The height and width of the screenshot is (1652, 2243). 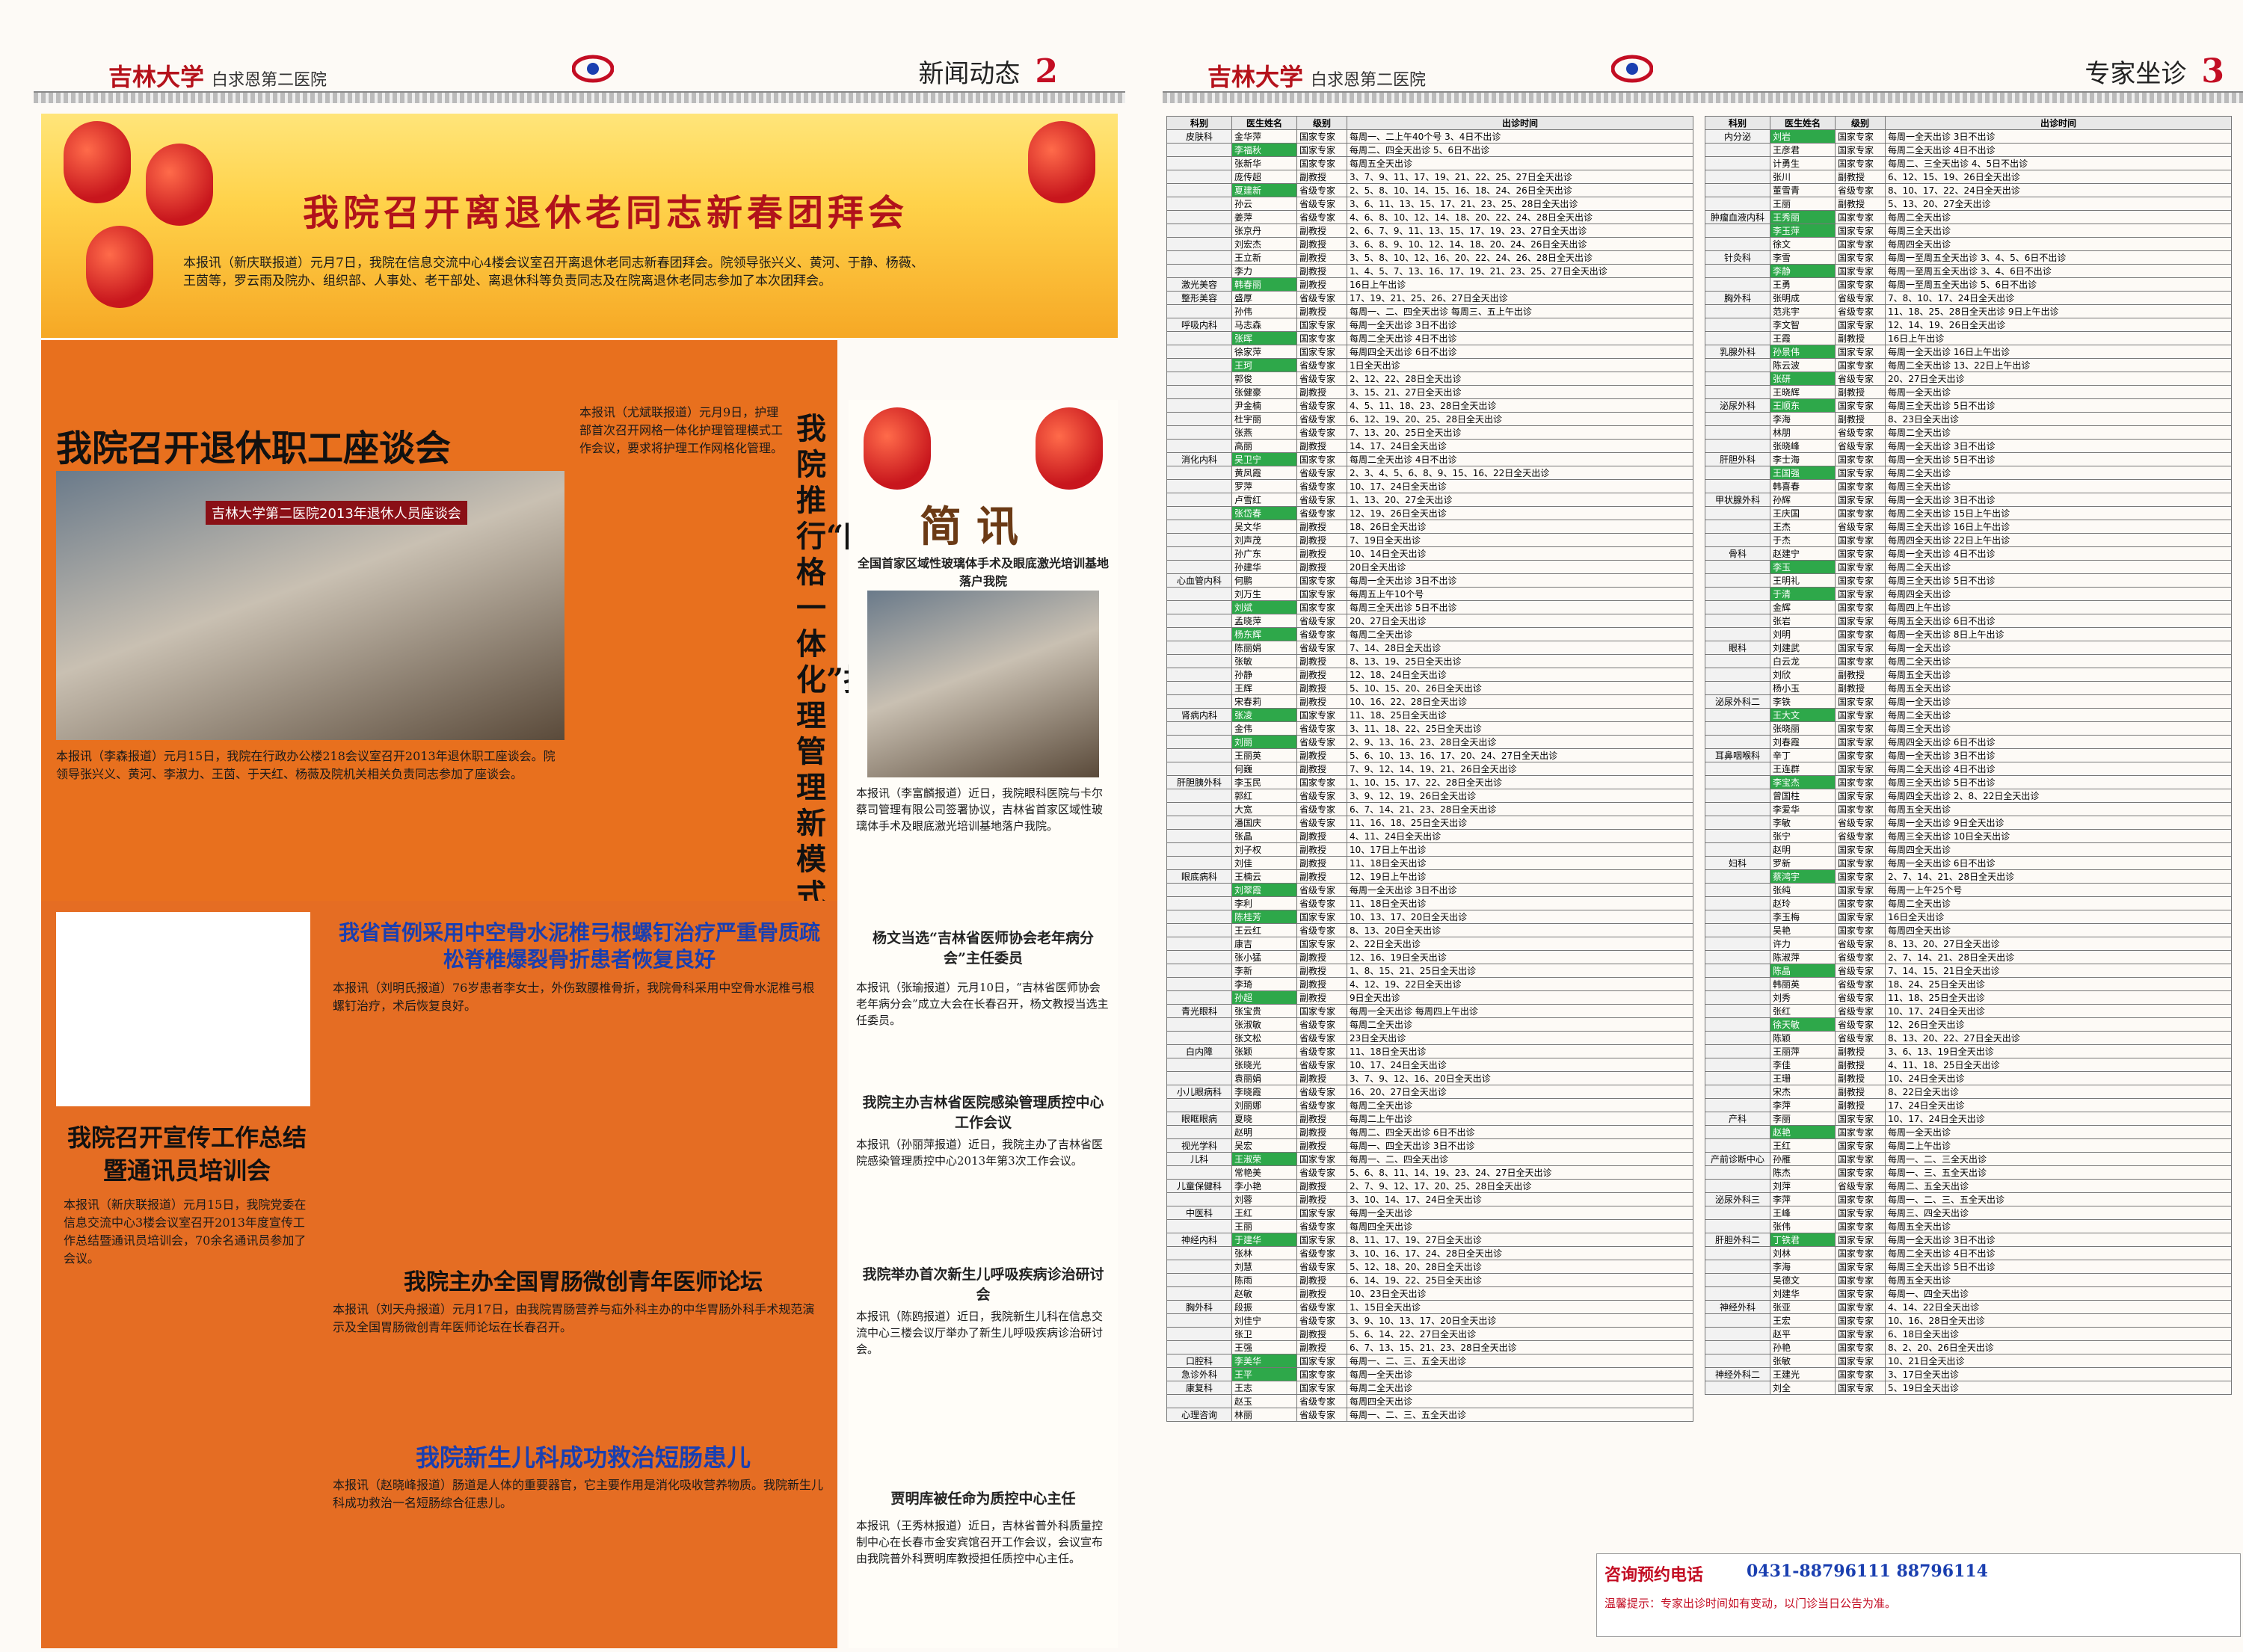 I want to click on doctor-cell: 张淑敏, so click(x=1264, y=1024).